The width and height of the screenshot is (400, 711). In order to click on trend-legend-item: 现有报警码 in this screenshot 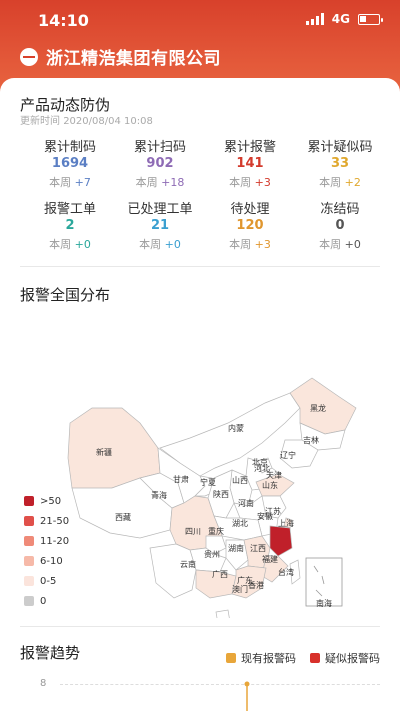, I will do `click(261, 658)`.